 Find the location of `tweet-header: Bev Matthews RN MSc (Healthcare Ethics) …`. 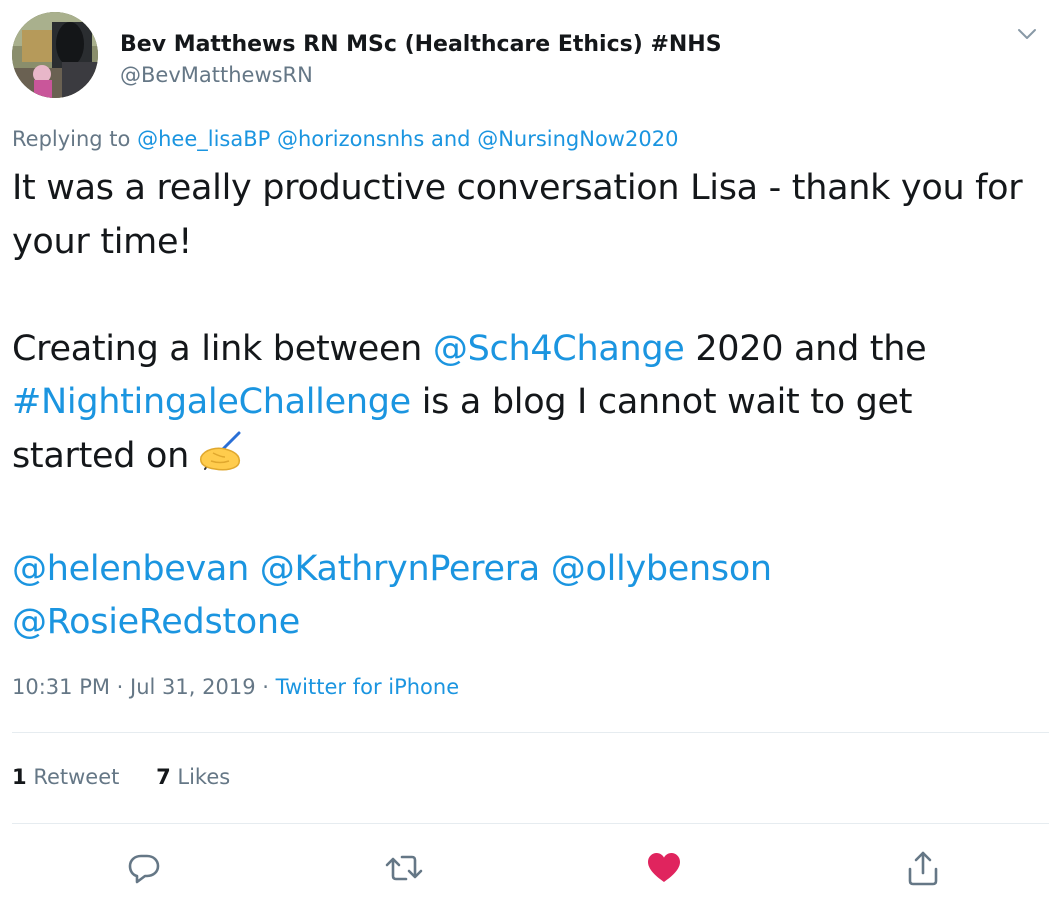

tweet-header: Bev Matthews RN MSc (Healthcare Ethics) … is located at coordinates (530, 55).